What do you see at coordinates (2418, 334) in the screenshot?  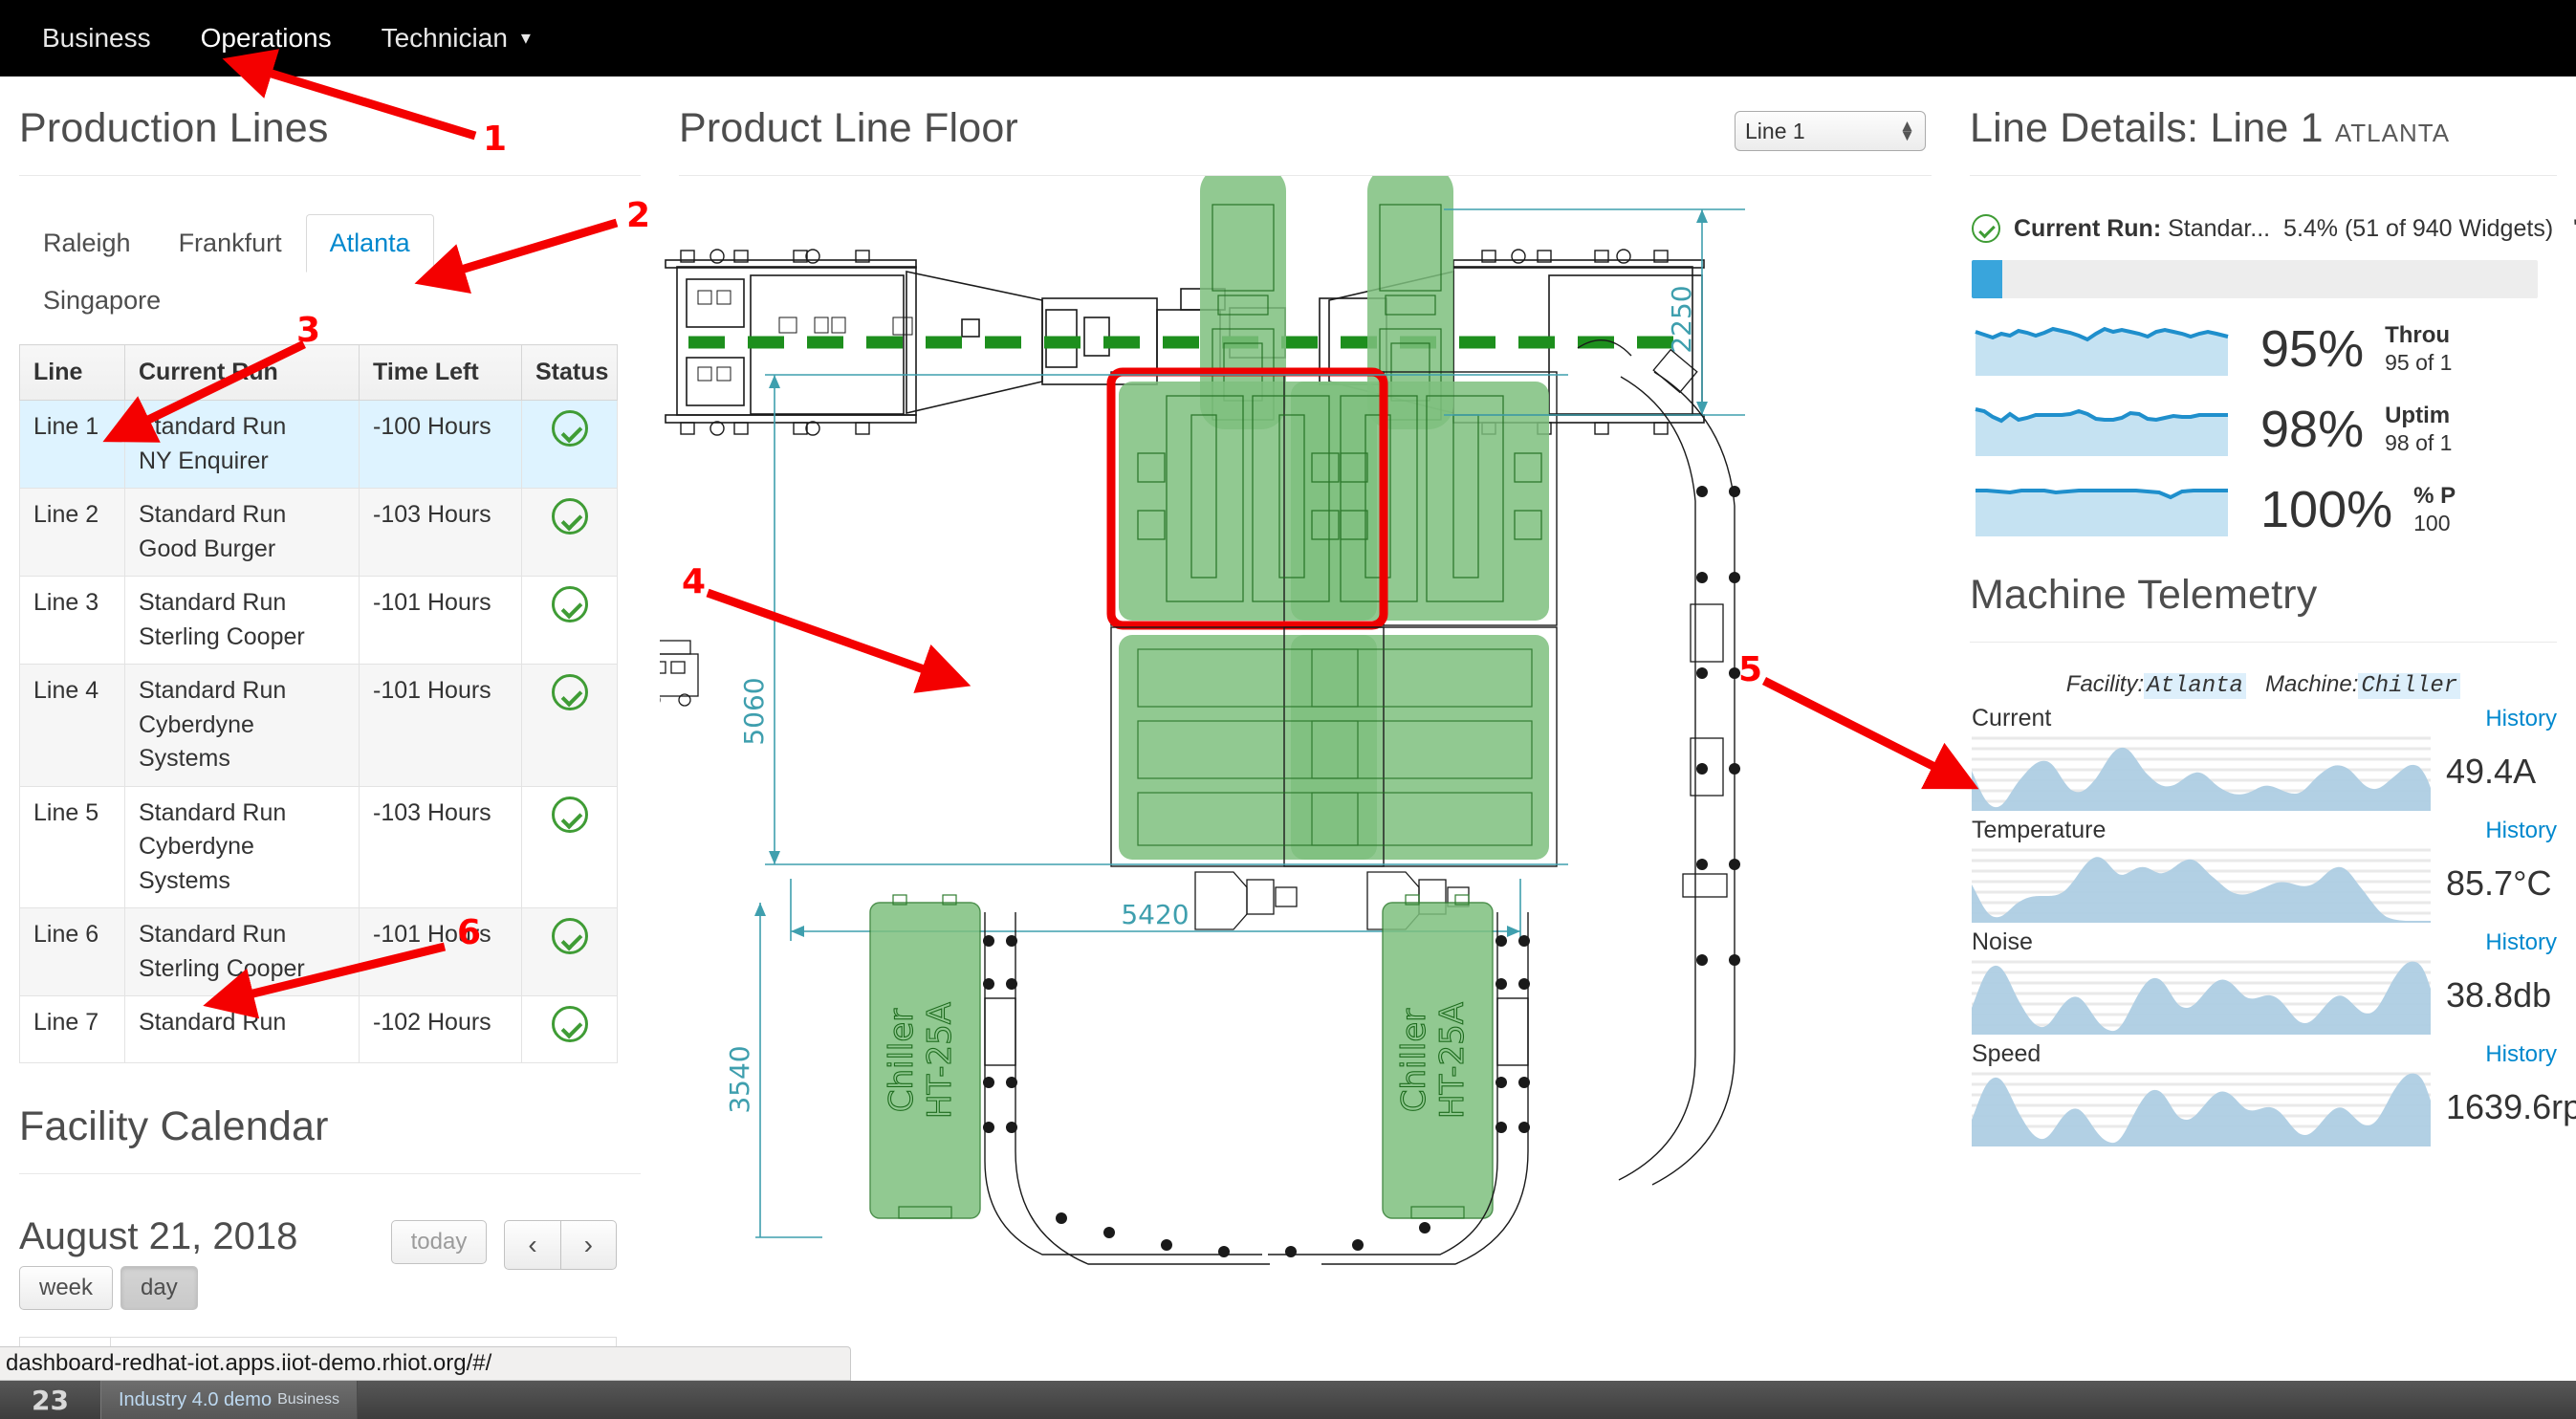 I see `kpi-title: Throu` at bounding box center [2418, 334].